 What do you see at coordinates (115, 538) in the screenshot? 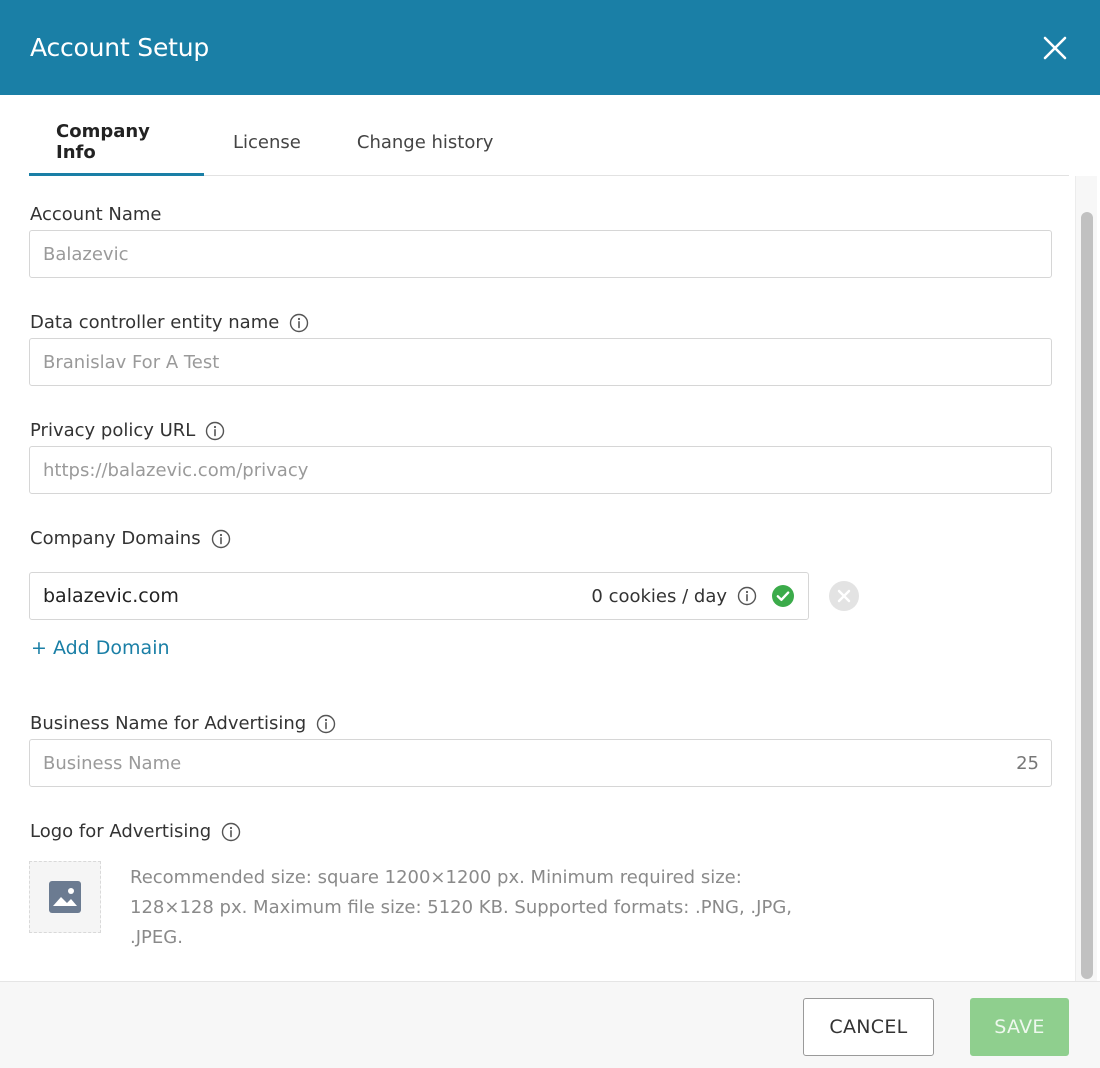
I see `company-domains-label-text: Company Domains` at bounding box center [115, 538].